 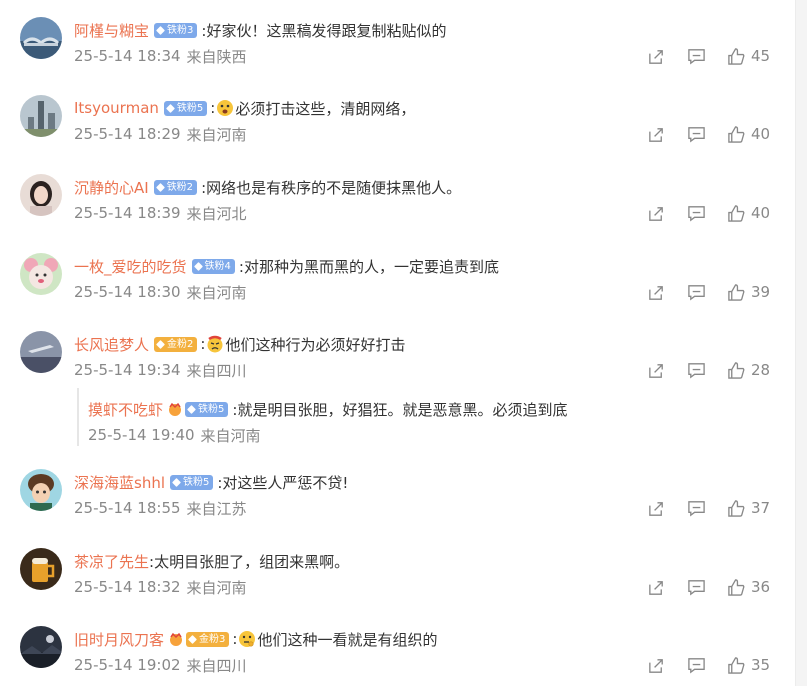 What do you see at coordinates (127, 213) in the screenshot?
I see `comment-time: 25-5-14 18:39` at bounding box center [127, 213].